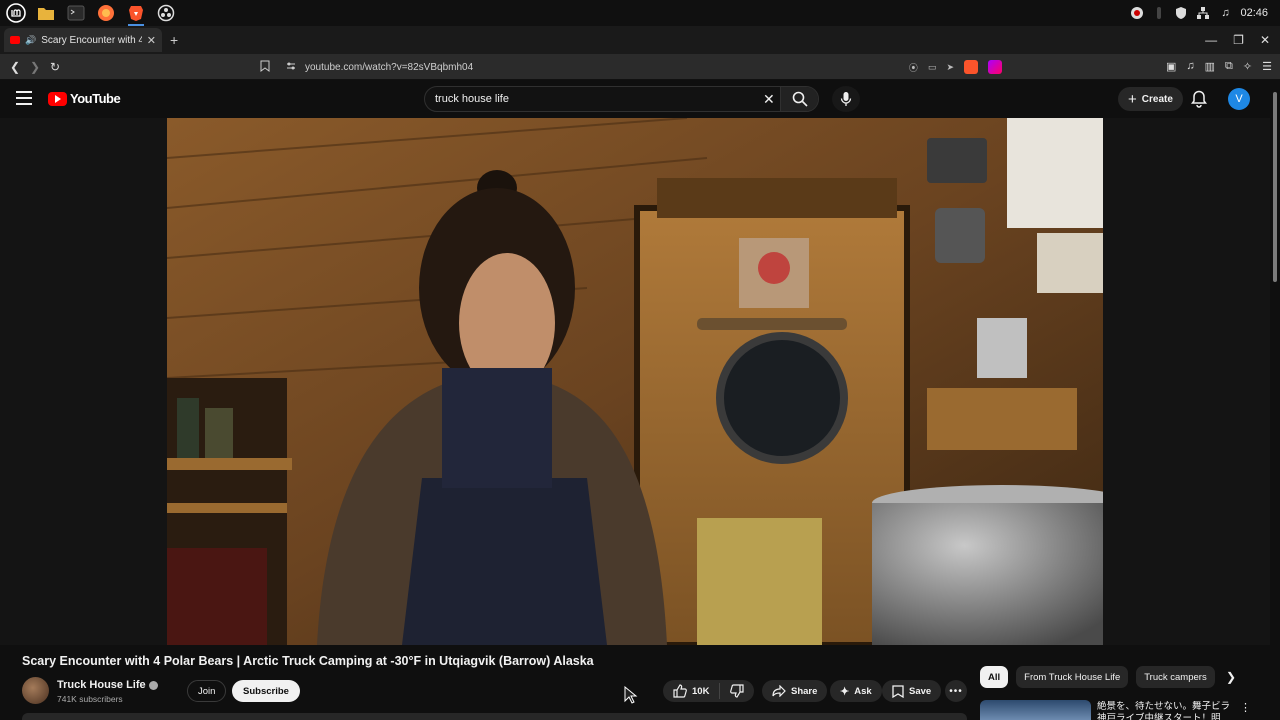 This screenshot has width=1280, height=720. I want to click on new-tab-button: +, so click(174, 40).